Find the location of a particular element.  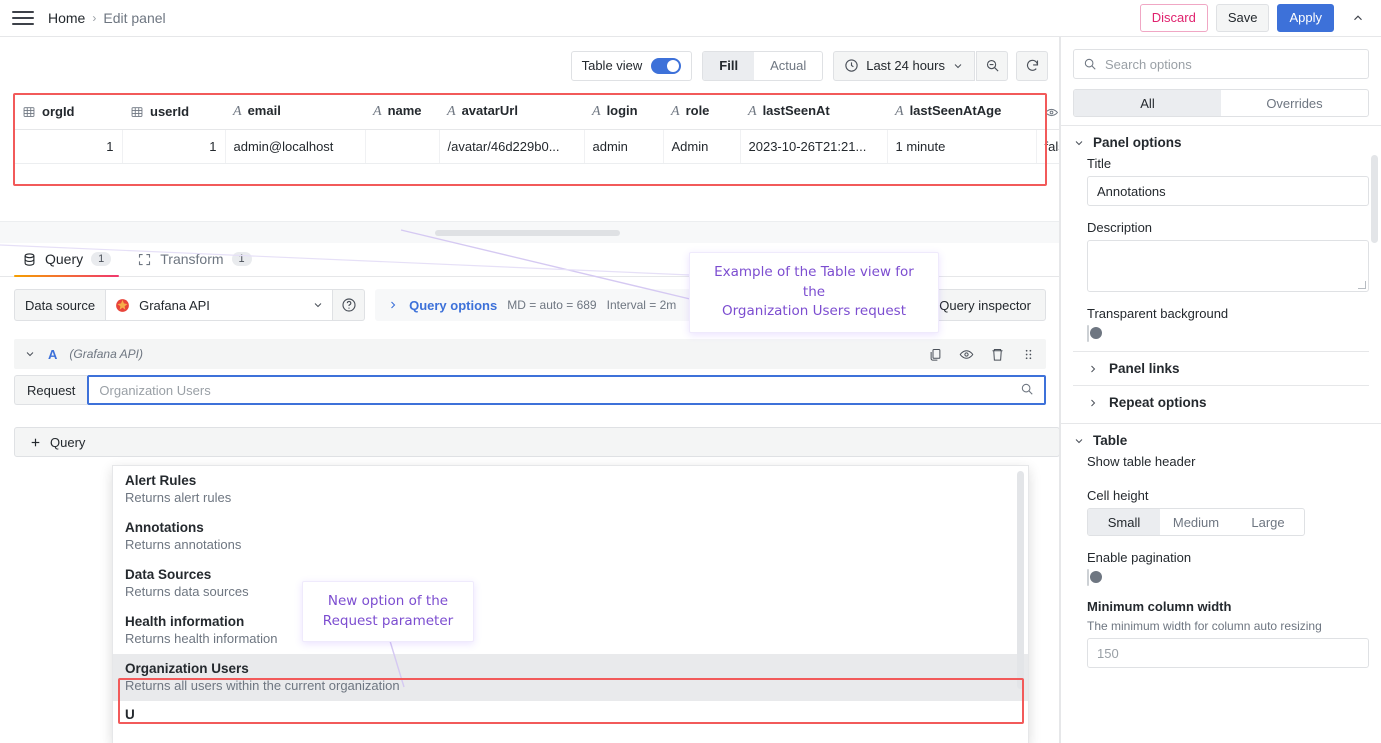

table-view-label: Table view is located at coordinates (612, 65).